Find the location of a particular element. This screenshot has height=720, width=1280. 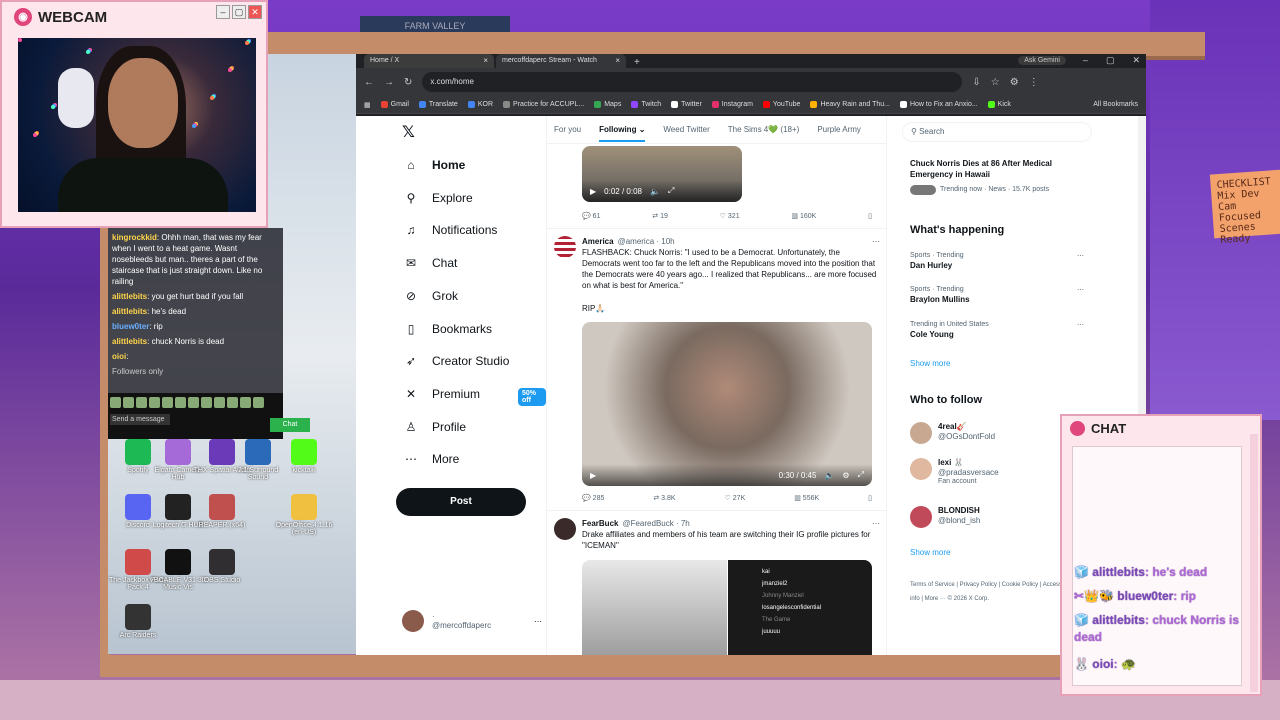

tab-purple-army: Purple Army is located at coordinates (839, 129).